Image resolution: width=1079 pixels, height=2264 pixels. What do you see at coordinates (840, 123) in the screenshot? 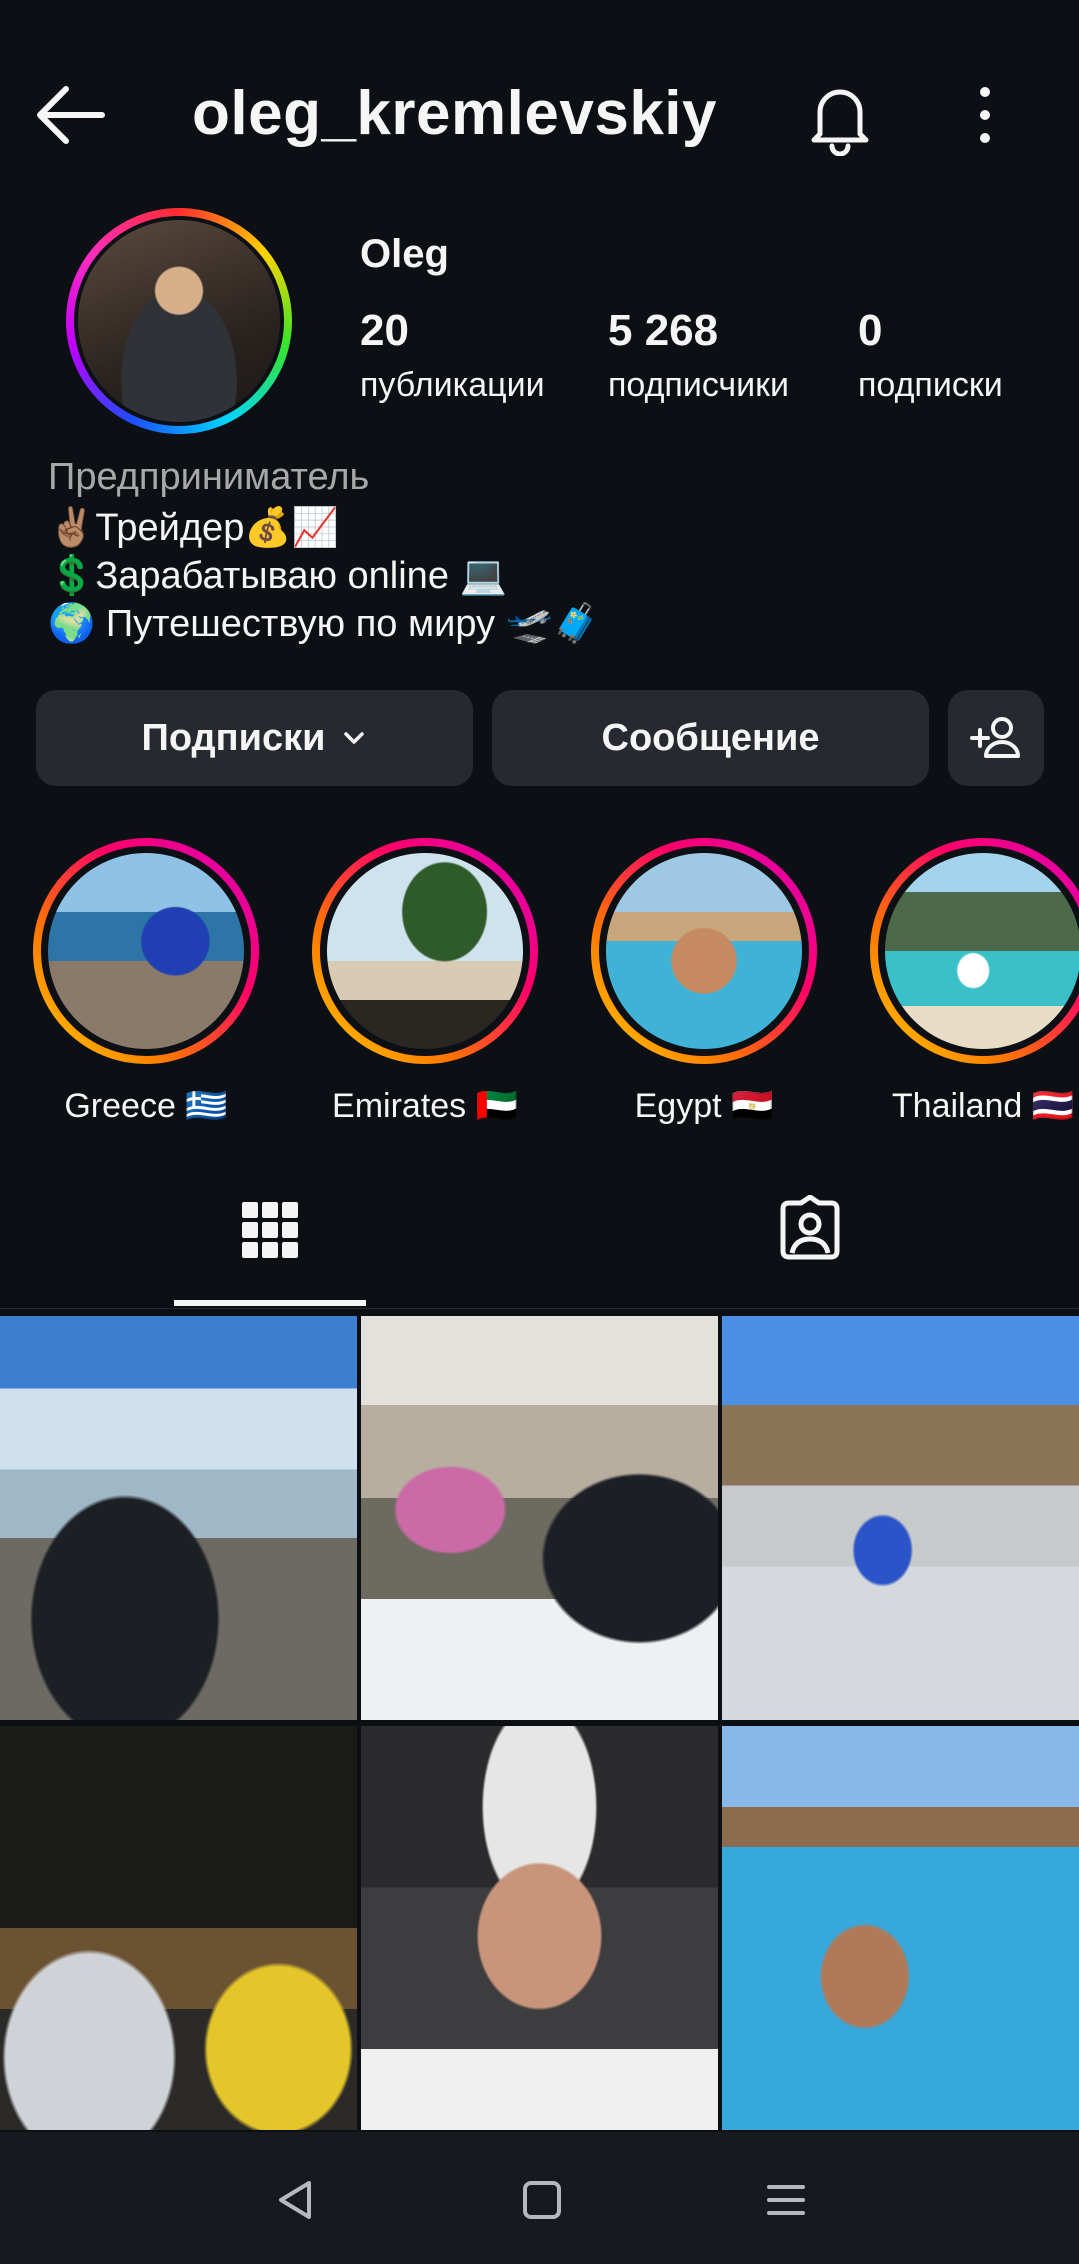
I see `bell-icon` at bounding box center [840, 123].